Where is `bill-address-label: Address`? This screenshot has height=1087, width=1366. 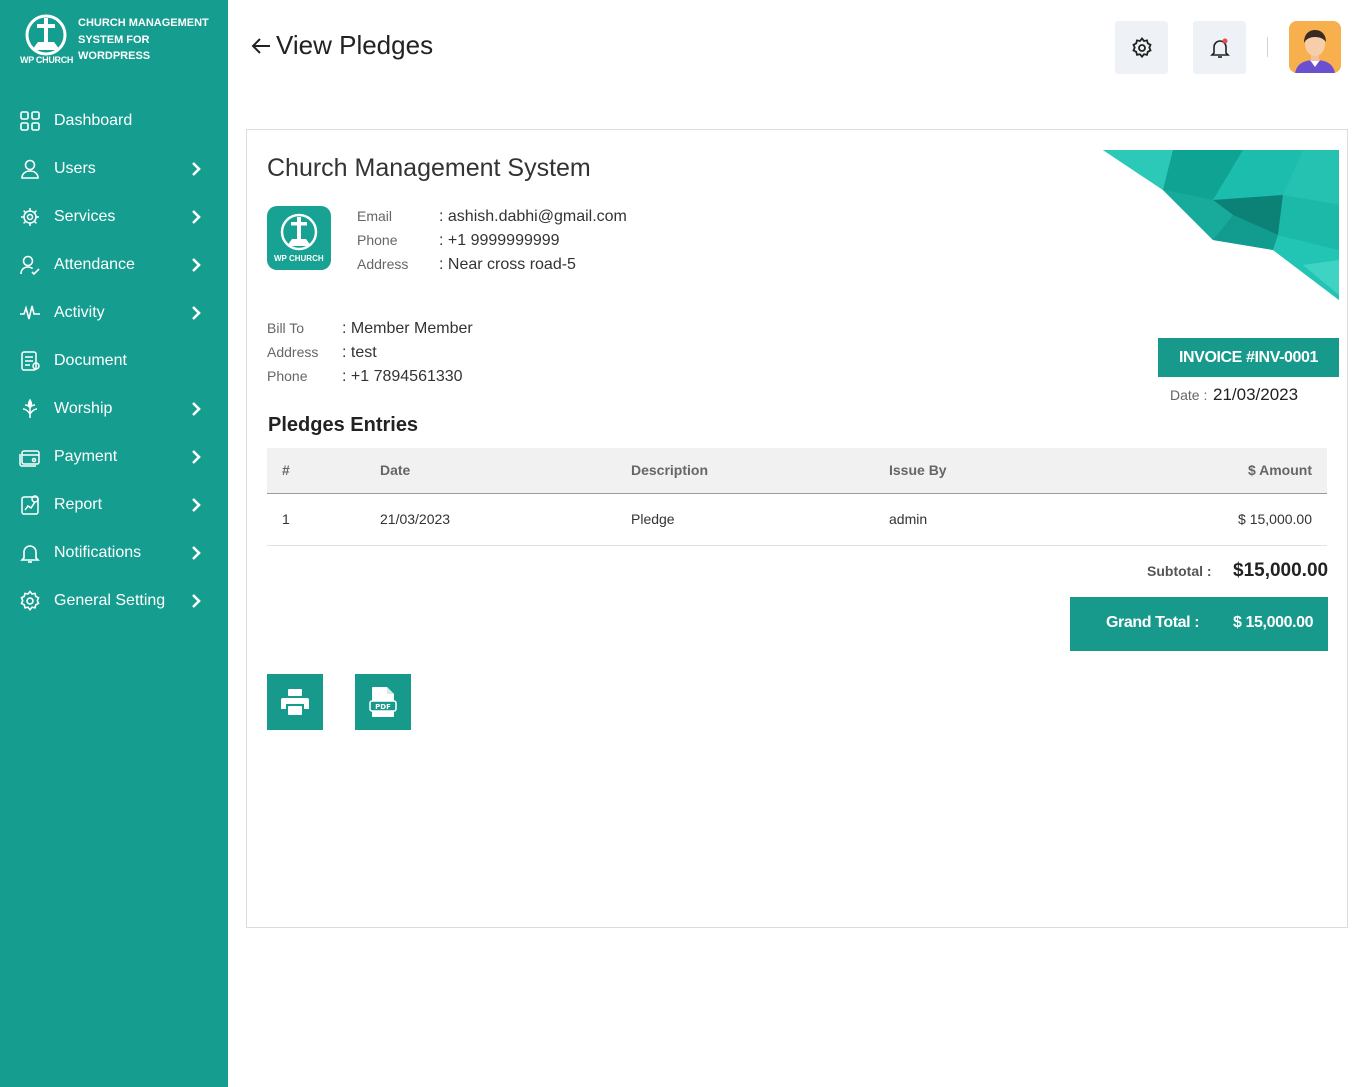
bill-address-label: Address is located at coordinates (293, 352).